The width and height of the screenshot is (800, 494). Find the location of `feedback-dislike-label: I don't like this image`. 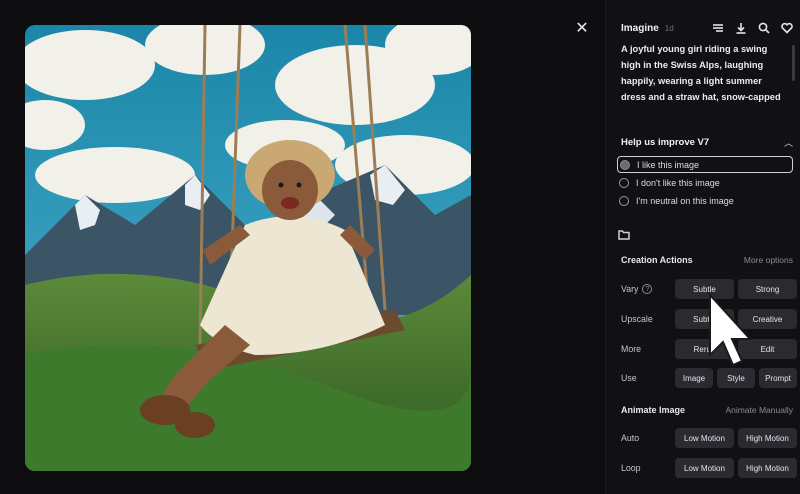

feedback-dislike-label: I don't like this image is located at coordinates (678, 182).